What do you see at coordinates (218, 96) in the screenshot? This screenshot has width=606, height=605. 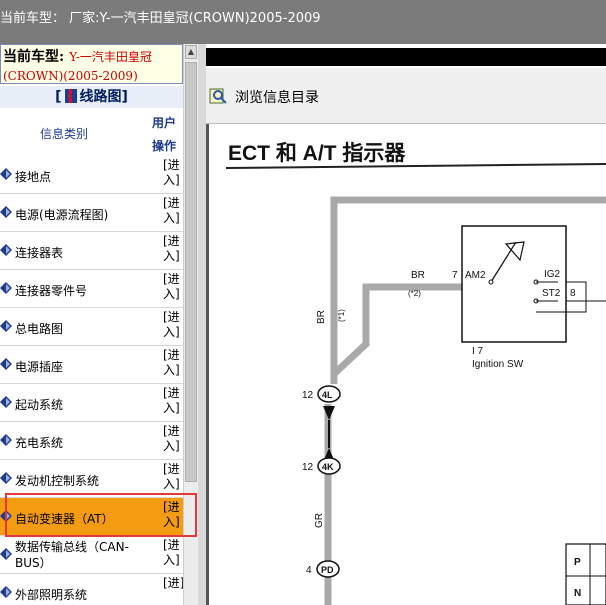 I see `browse-catalog-icon` at bounding box center [218, 96].